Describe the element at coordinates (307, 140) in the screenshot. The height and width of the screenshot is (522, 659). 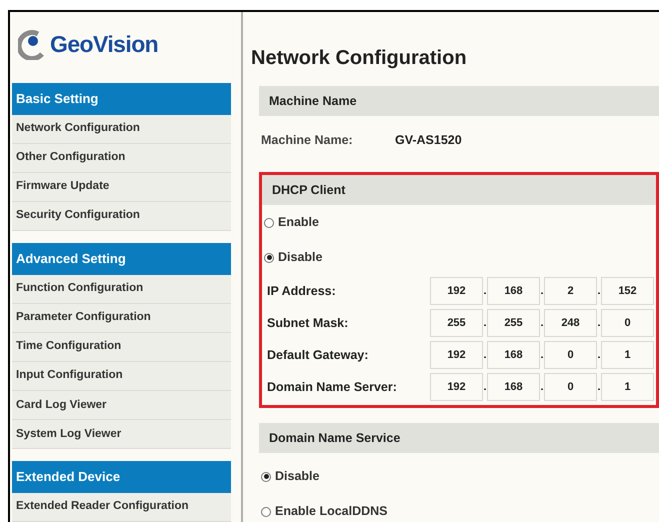
I see `field-label: Machine Name:` at that location.